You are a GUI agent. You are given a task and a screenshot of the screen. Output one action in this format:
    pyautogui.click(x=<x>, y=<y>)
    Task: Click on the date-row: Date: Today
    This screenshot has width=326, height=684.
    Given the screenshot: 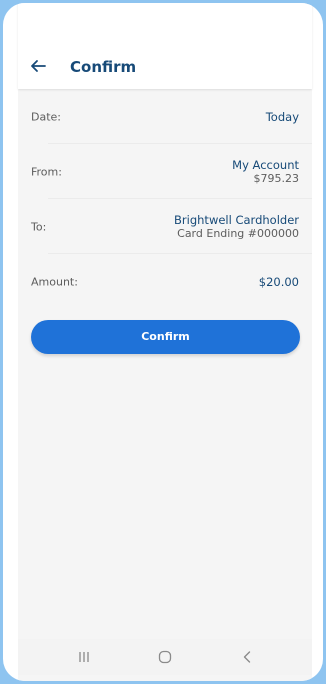 What is the action you would take?
    pyautogui.click(x=165, y=116)
    